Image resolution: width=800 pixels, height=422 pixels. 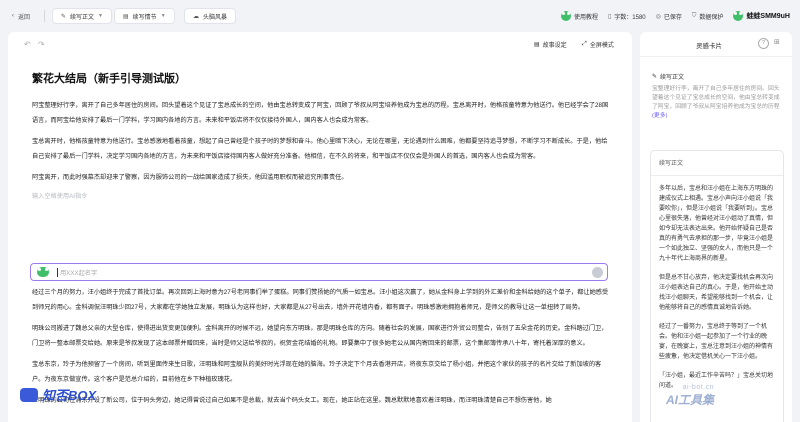 I want to click on mode-select: ✎ 续写正文 ▼, so click(x=82, y=16).